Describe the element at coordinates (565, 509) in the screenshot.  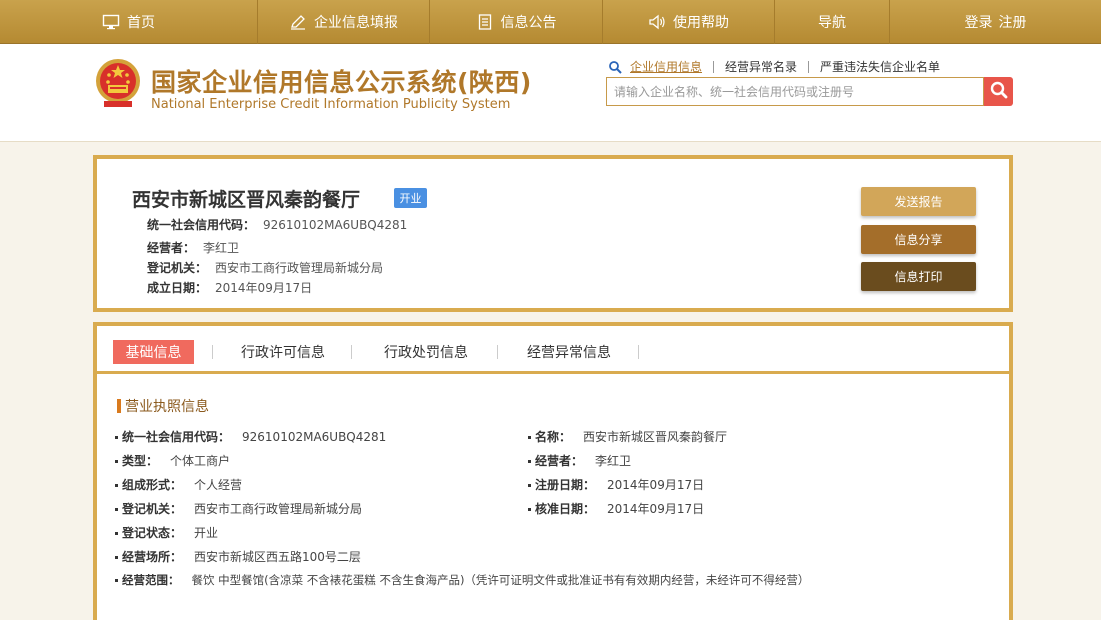
I see `field-label: 核准日期：` at that location.